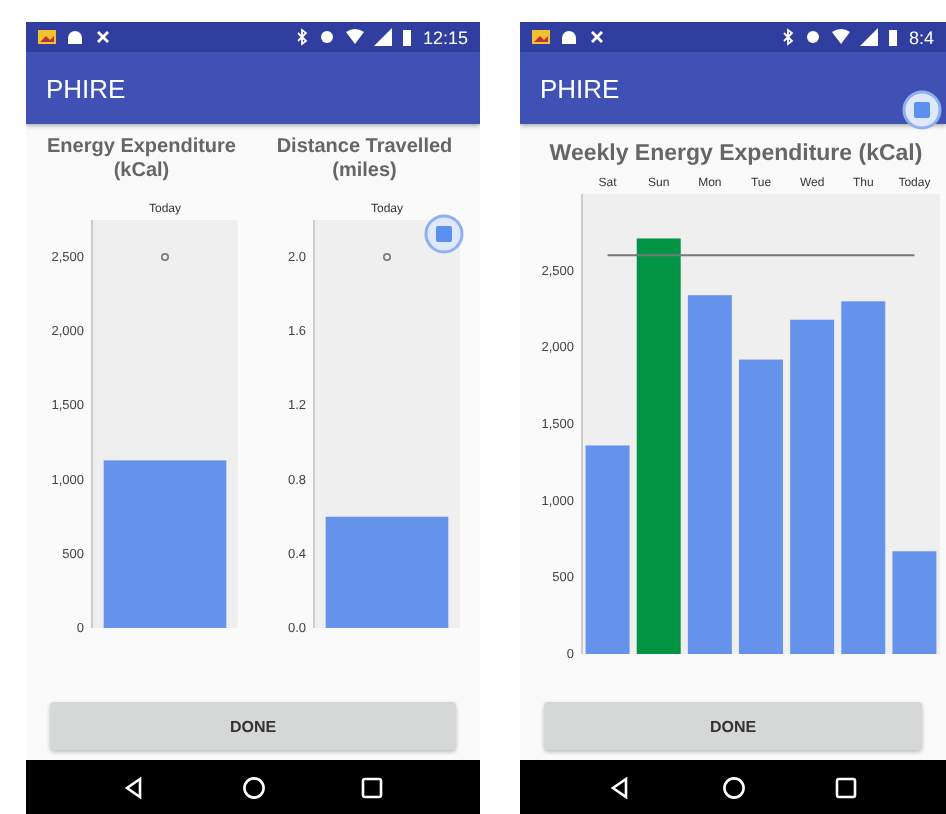 This screenshot has width=946, height=814. Describe the element at coordinates (445, 37) in the screenshot. I see `status-time: 12:15` at that location.